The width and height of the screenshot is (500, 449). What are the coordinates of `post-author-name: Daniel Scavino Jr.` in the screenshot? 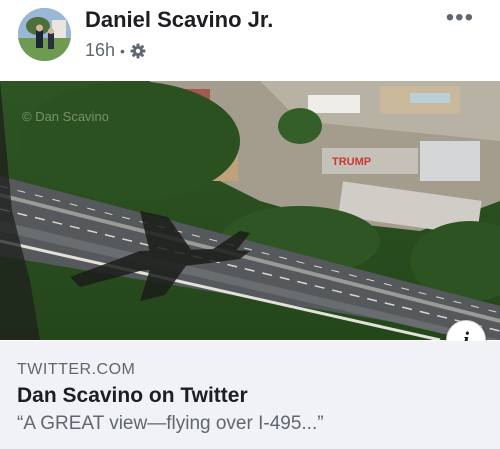 It's located at (179, 20).